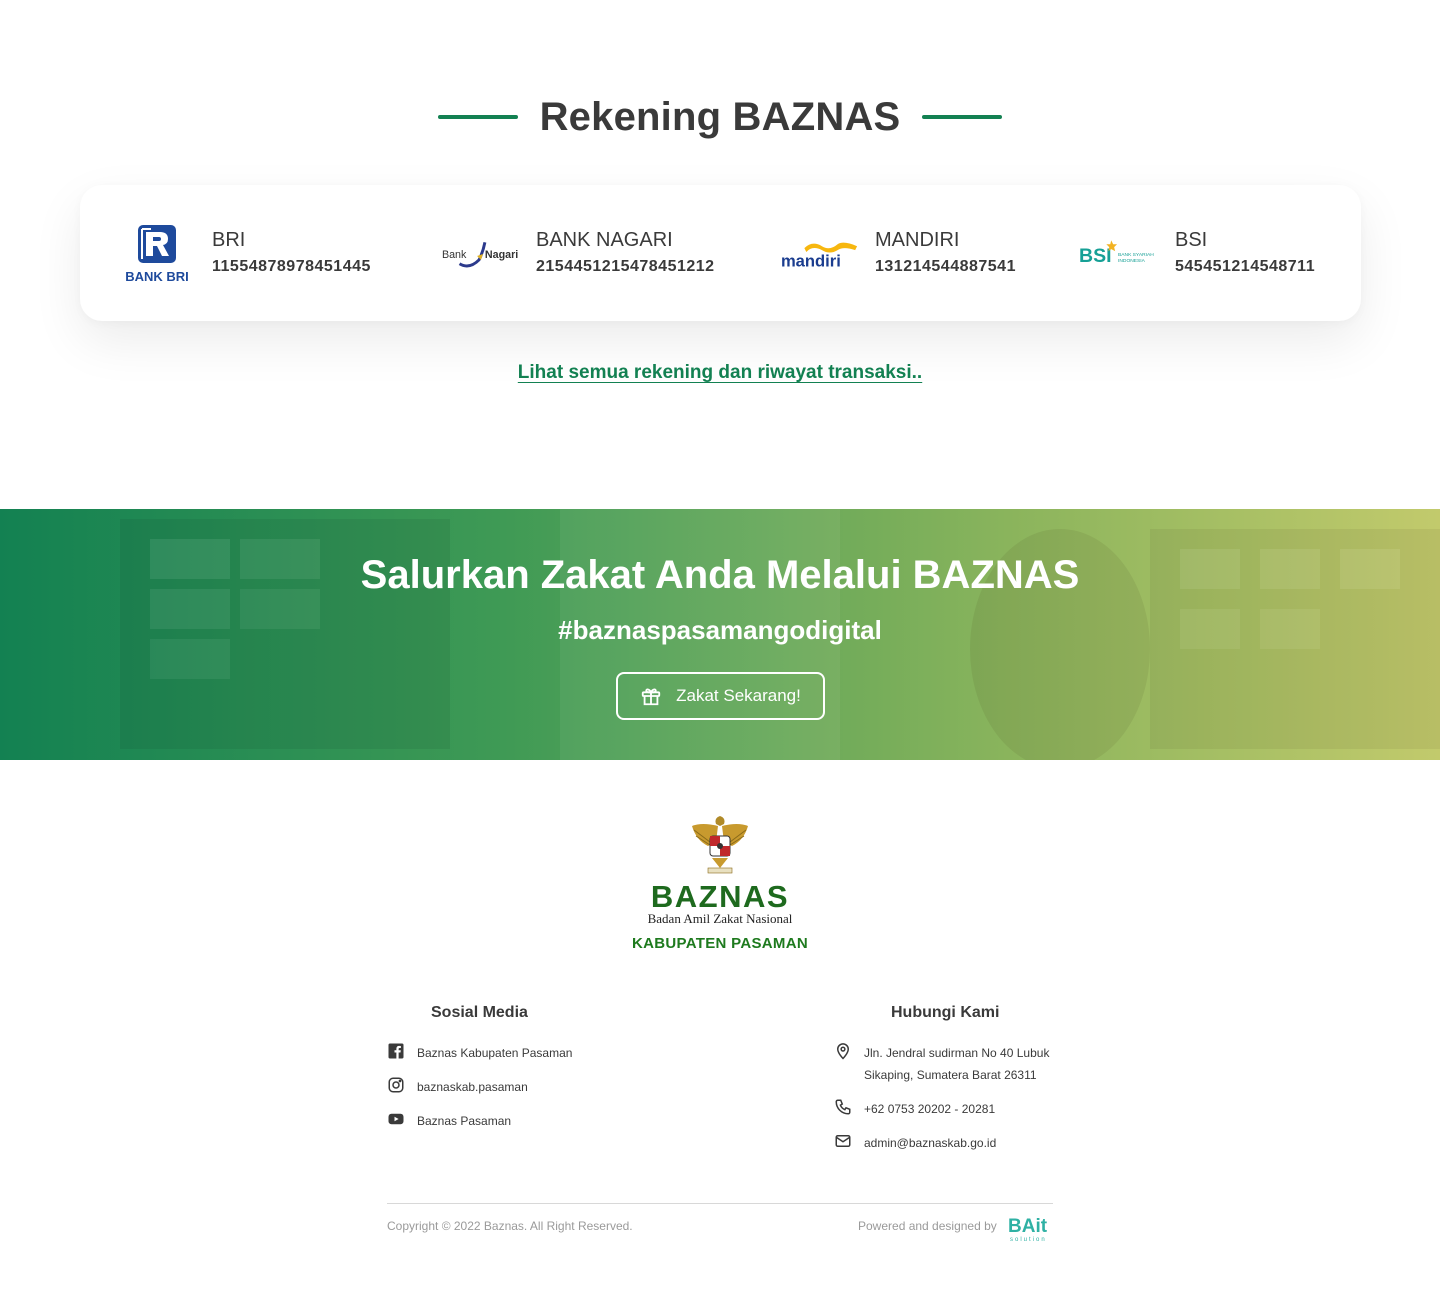 The width and height of the screenshot is (1440, 1293). What do you see at coordinates (454, 255) in the screenshot?
I see `svg-text: Bank` at bounding box center [454, 255].